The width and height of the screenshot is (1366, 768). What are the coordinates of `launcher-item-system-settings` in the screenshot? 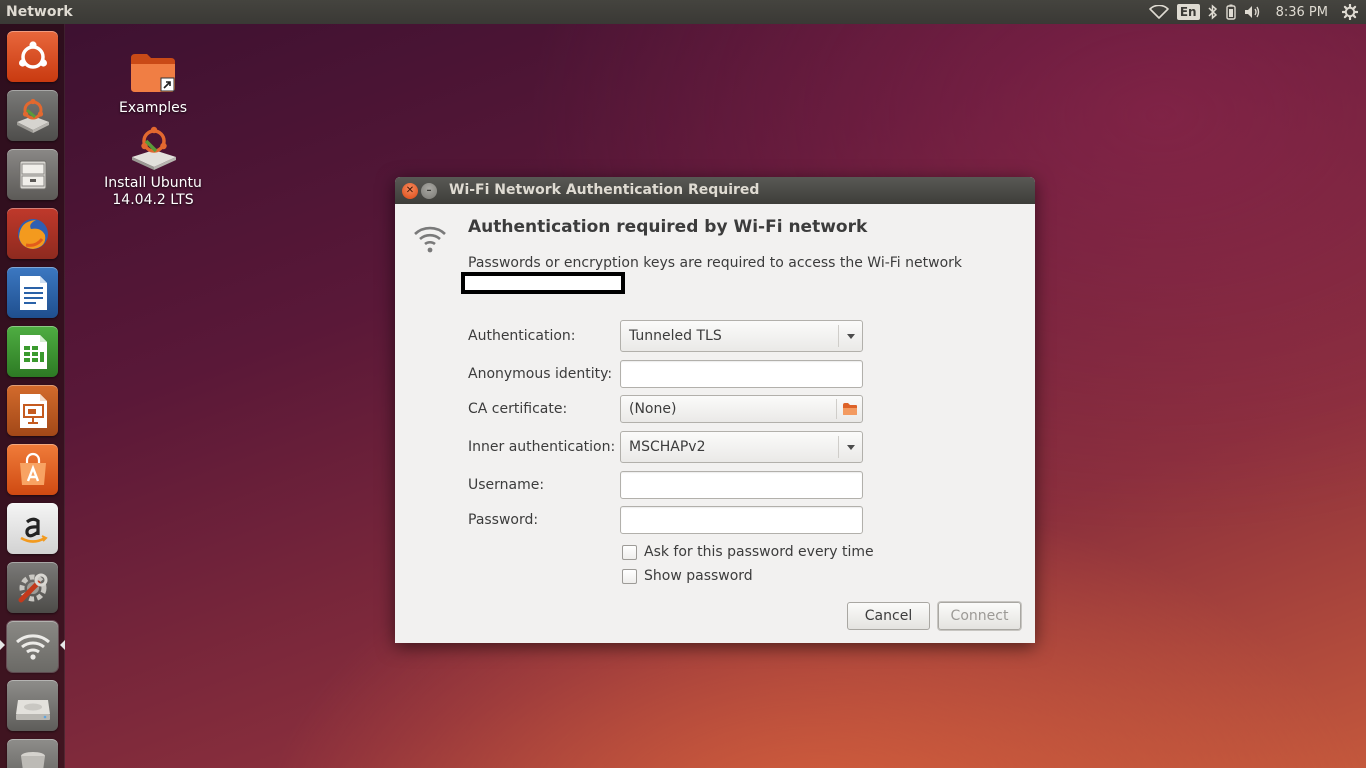 It's located at (32, 587).